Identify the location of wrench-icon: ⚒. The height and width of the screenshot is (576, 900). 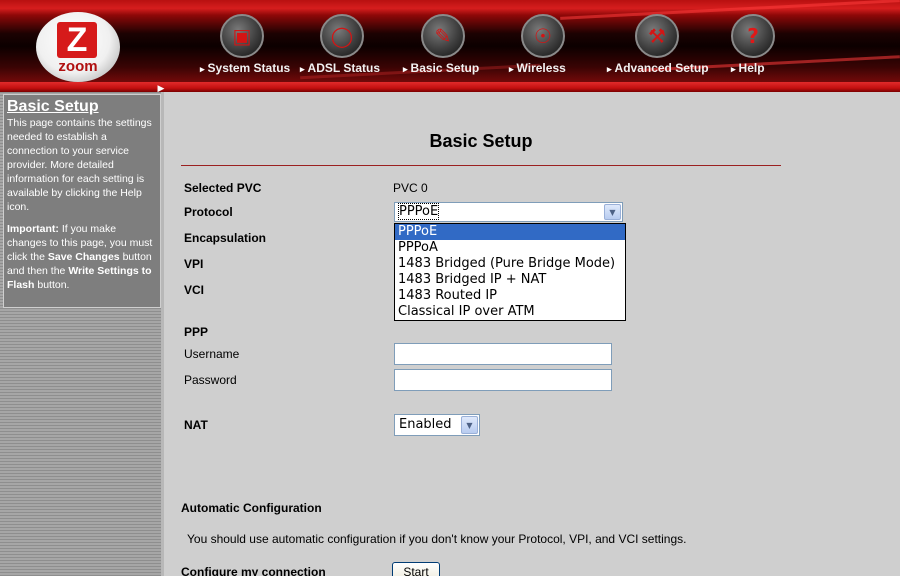
(657, 36).